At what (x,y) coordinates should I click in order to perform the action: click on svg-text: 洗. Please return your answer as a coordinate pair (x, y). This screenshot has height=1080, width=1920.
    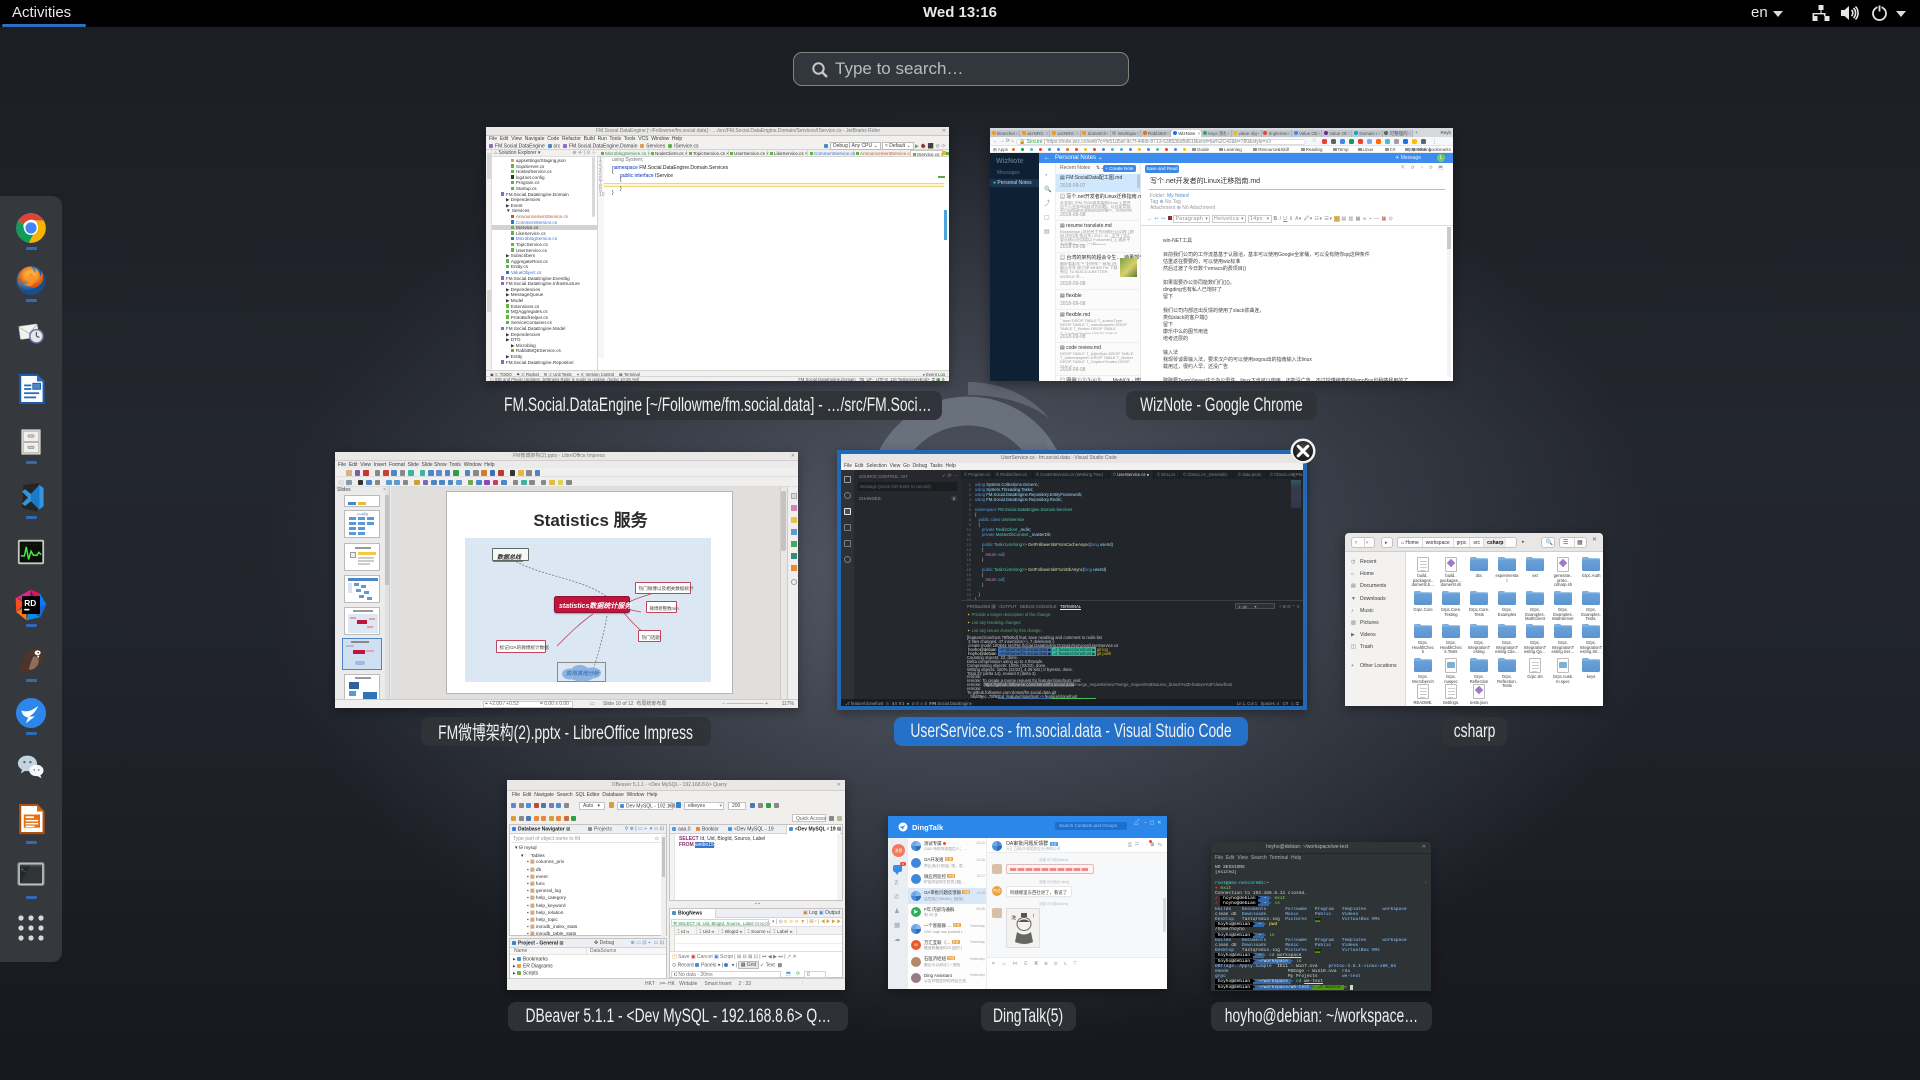
    Looking at the image, I should click on (1014, 918).